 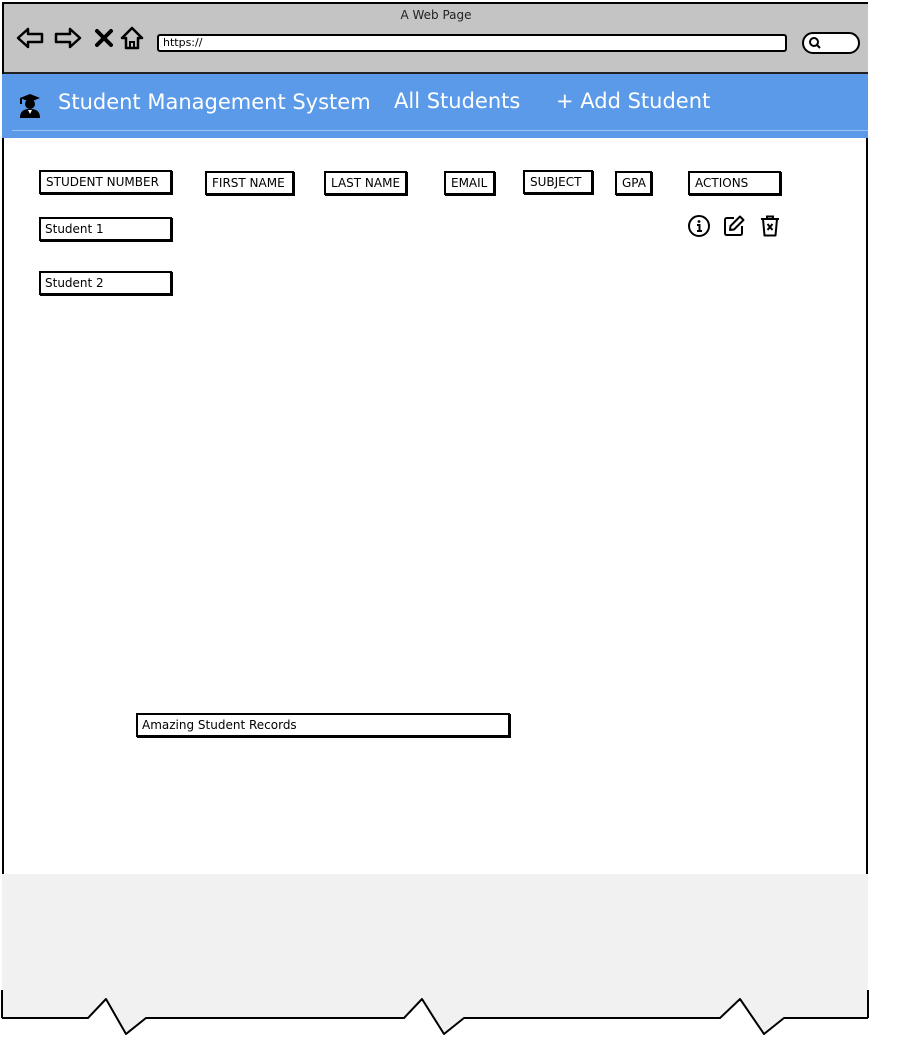 I want to click on brand-title: Student Management System, so click(x=214, y=102).